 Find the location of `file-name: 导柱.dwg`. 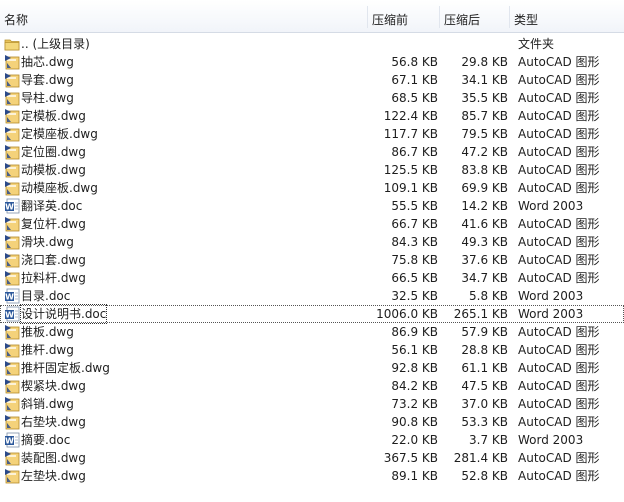

file-name: 导柱.dwg is located at coordinates (47, 98).